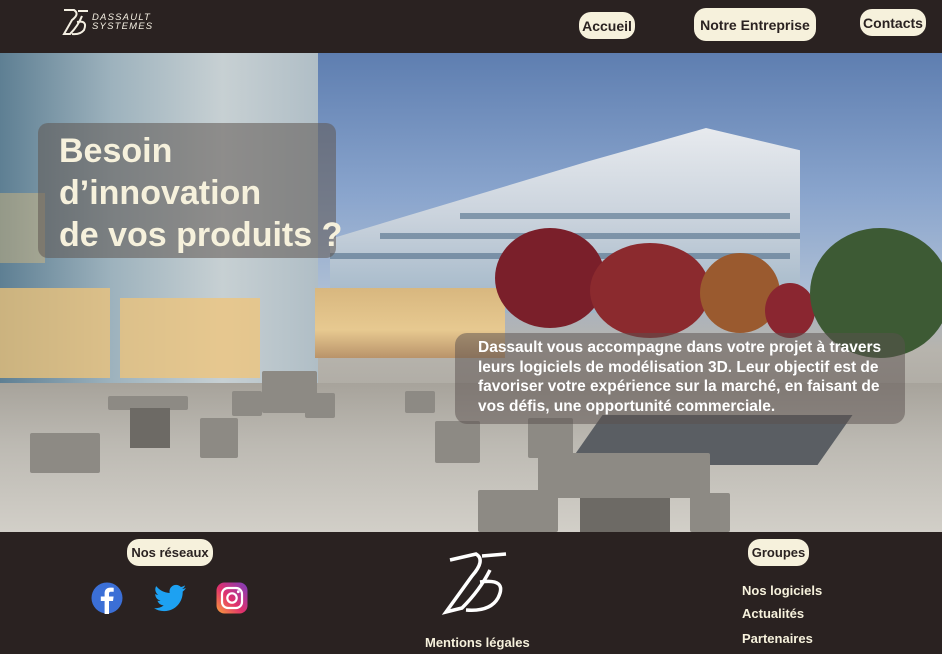 The width and height of the screenshot is (942, 654). Describe the element at coordinates (477, 642) in the screenshot. I see `legal-notice-link: Mentions légales` at that location.